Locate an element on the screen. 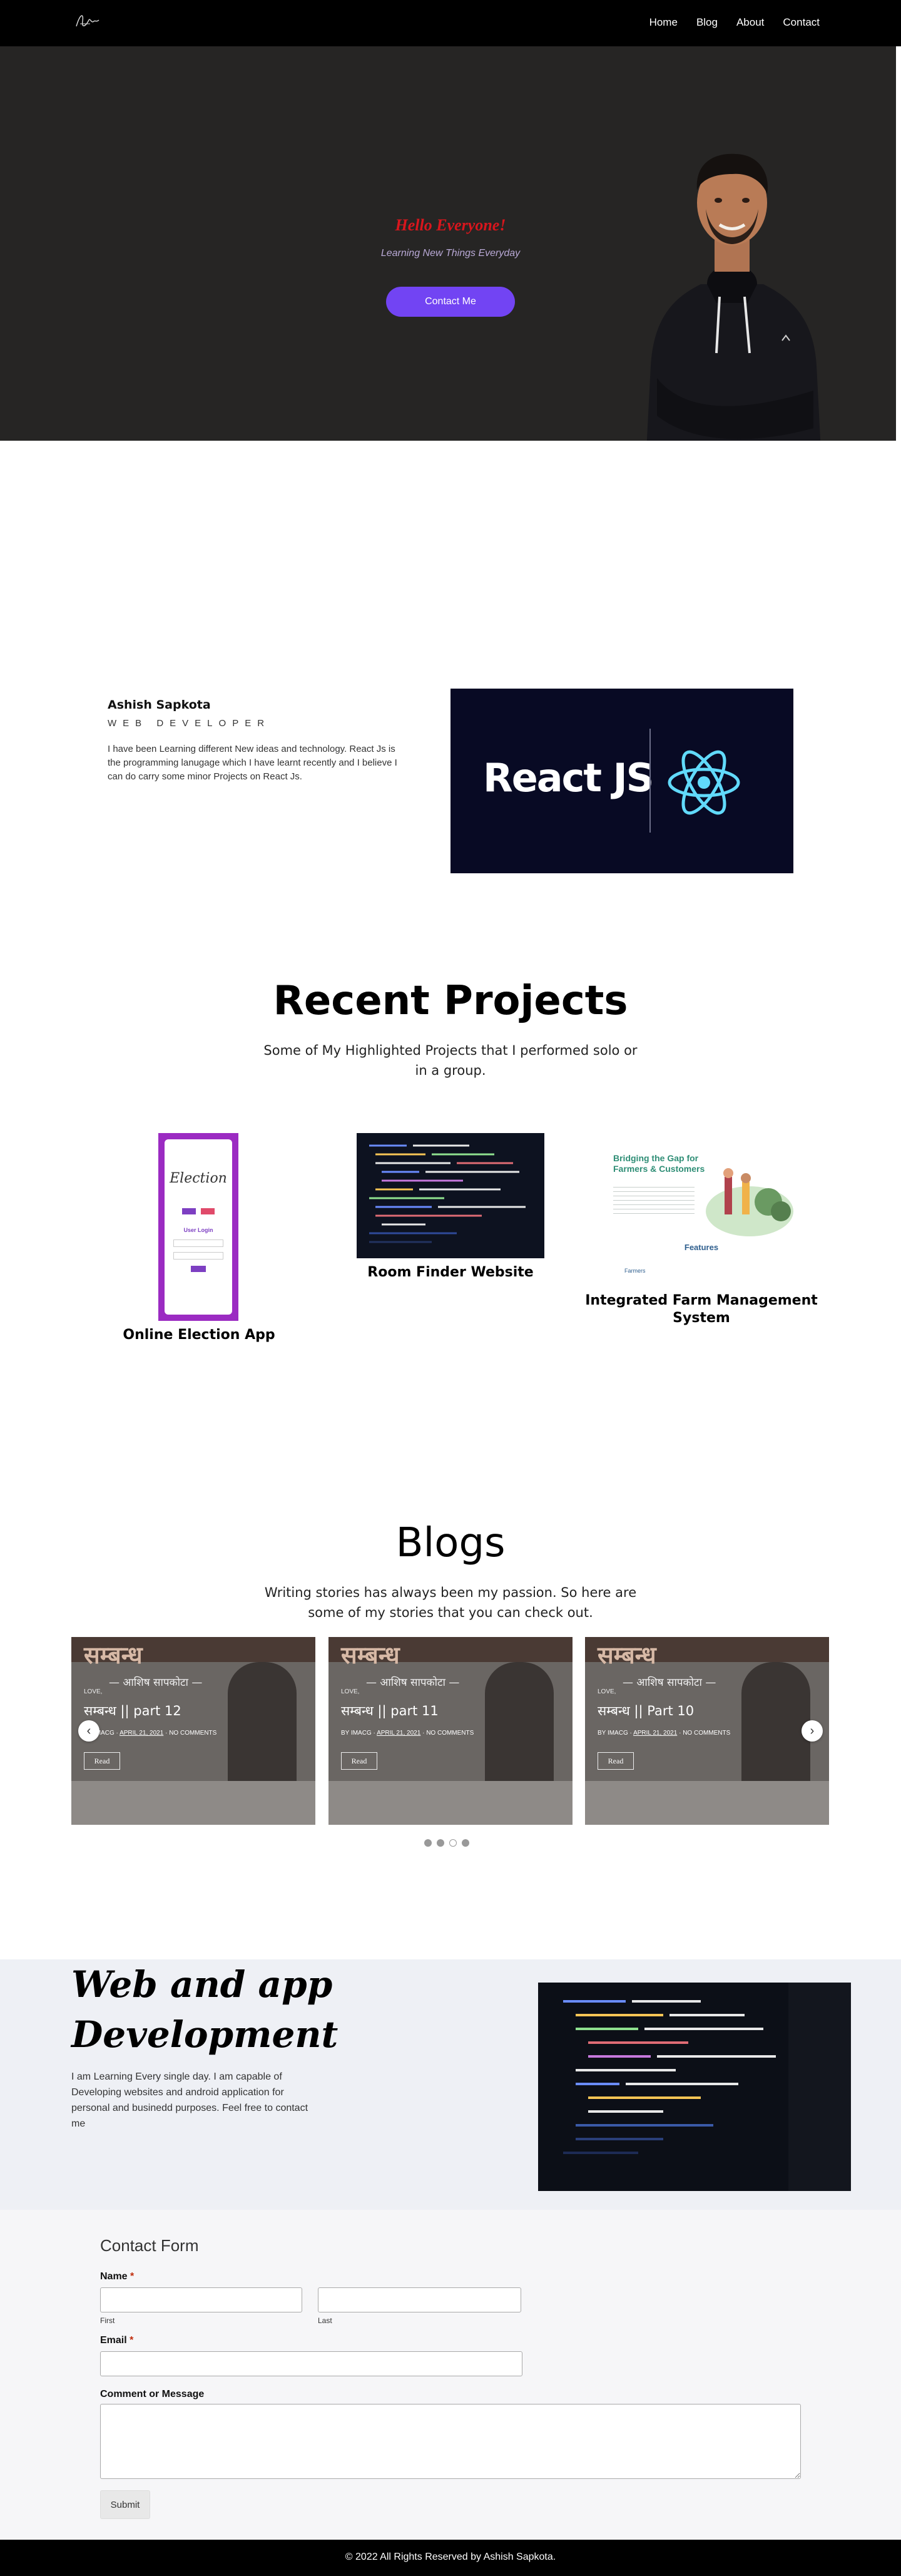 The width and height of the screenshot is (901, 2576). react-atom-icon is located at coordinates (704, 782).